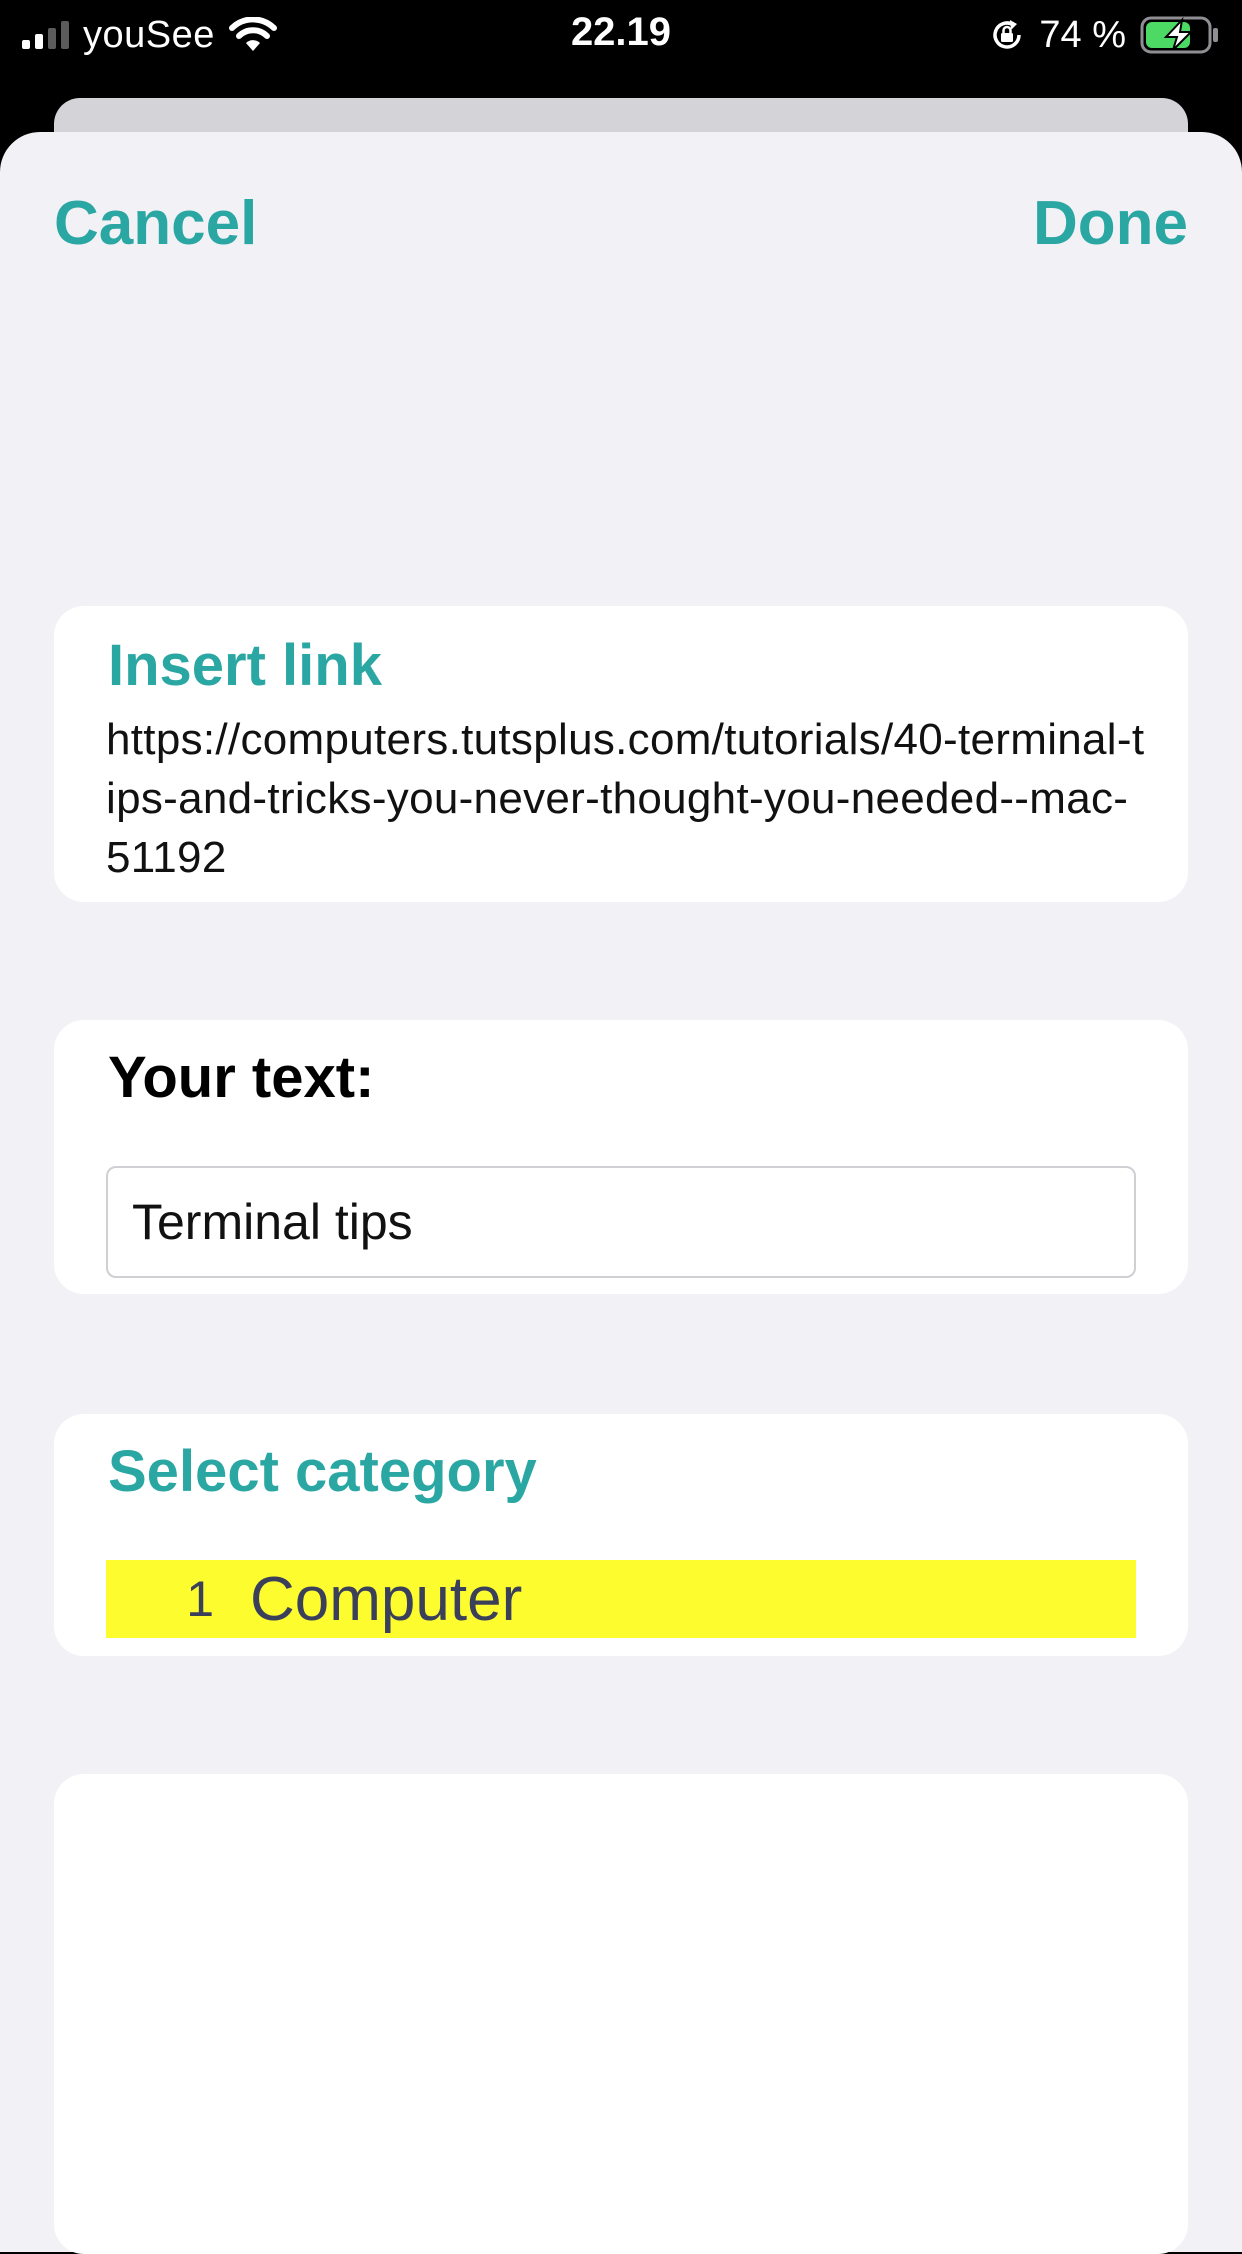 The image size is (1242, 2254). Describe the element at coordinates (1082, 34) in the screenshot. I see `battery-percentage: 74 %` at that location.